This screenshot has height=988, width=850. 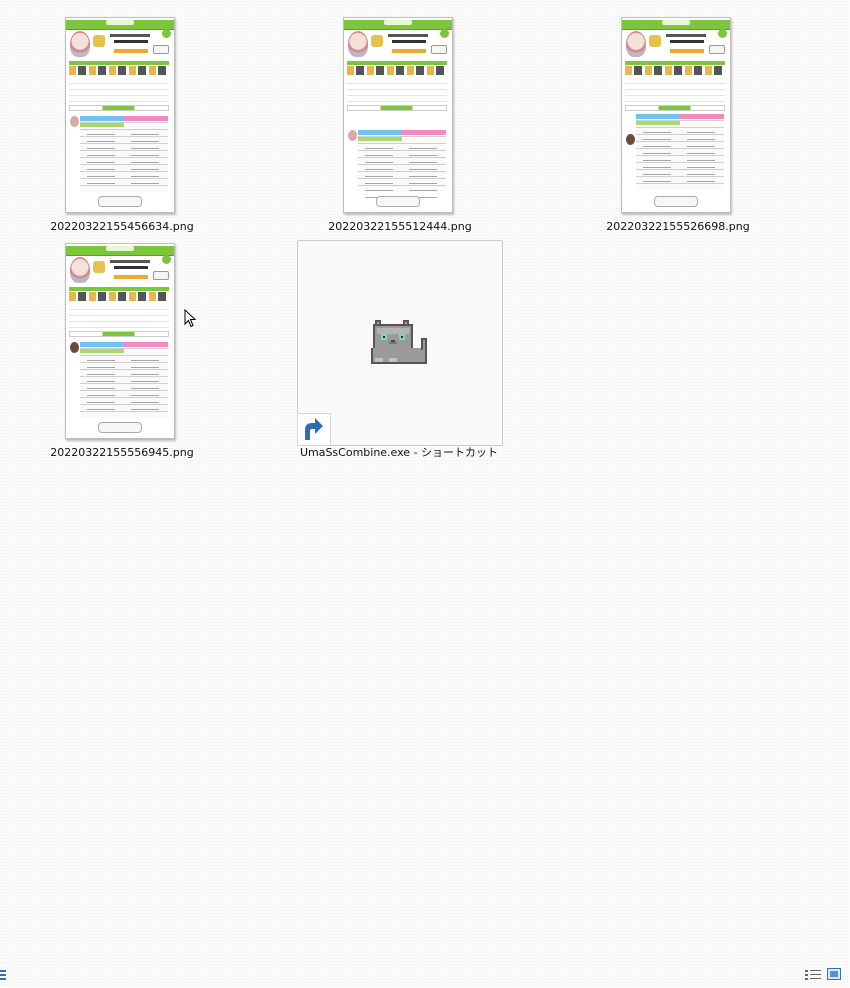 I want to click on file-name: 20220322155456634.png, so click(x=122, y=226).